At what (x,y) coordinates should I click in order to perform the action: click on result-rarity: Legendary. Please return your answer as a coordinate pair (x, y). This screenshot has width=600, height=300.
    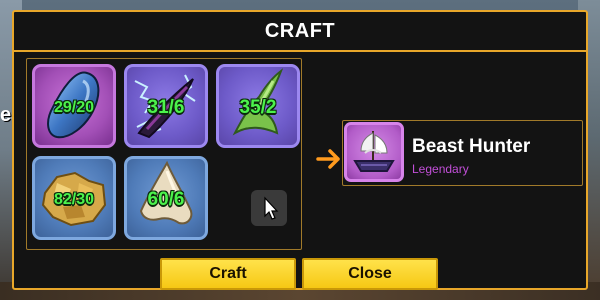
    Looking at the image, I should click on (440, 169).